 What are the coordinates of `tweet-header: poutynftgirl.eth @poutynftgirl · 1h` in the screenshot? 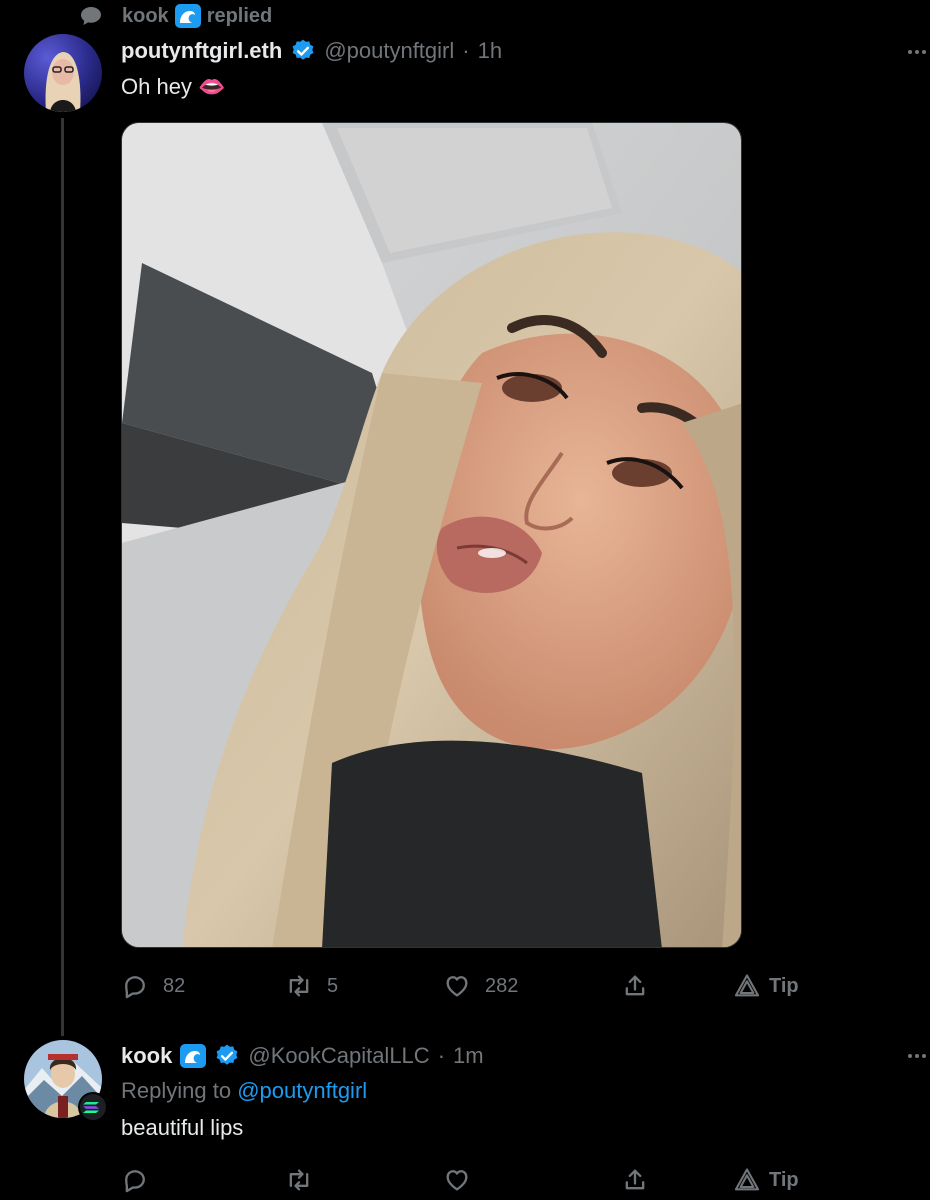 It's located at (311, 51).